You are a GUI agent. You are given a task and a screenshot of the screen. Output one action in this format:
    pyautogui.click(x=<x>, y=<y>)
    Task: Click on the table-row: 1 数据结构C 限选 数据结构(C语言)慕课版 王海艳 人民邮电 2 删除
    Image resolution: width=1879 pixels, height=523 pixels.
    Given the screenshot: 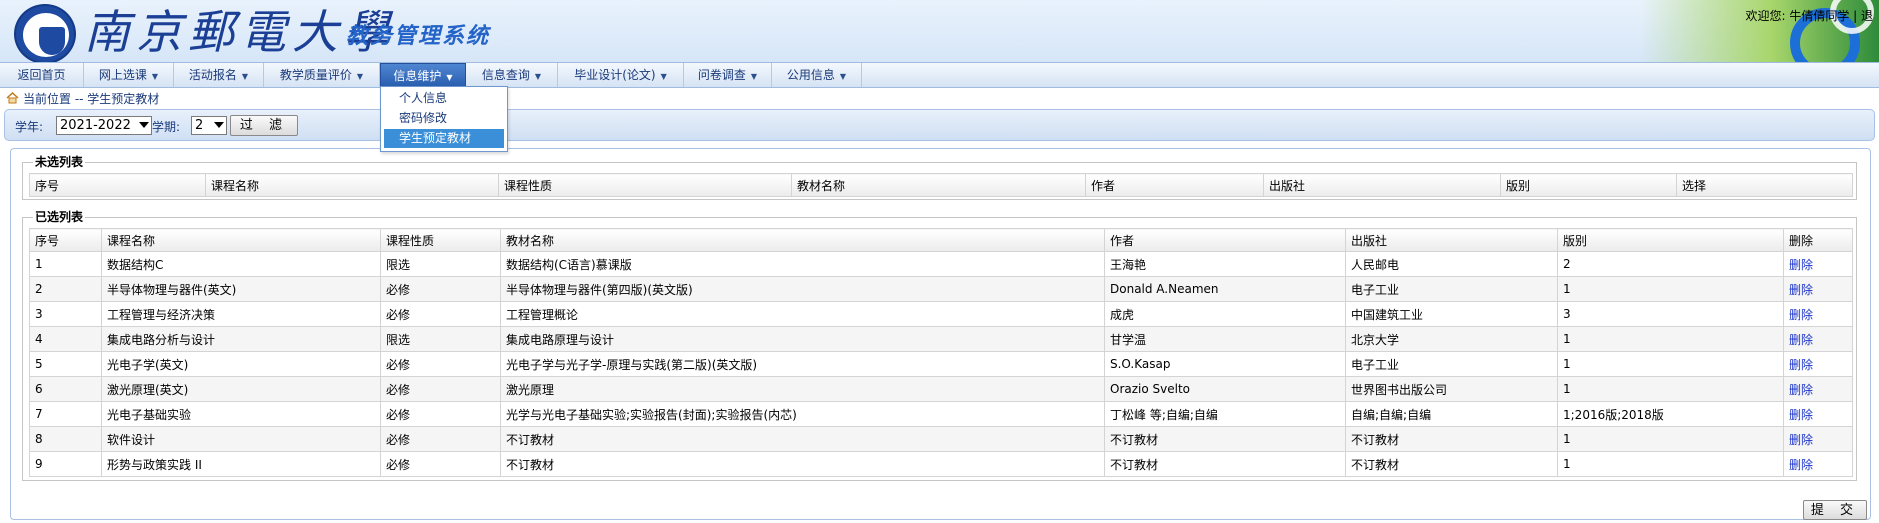 What is the action you would take?
    pyautogui.click(x=941, y=264)
    